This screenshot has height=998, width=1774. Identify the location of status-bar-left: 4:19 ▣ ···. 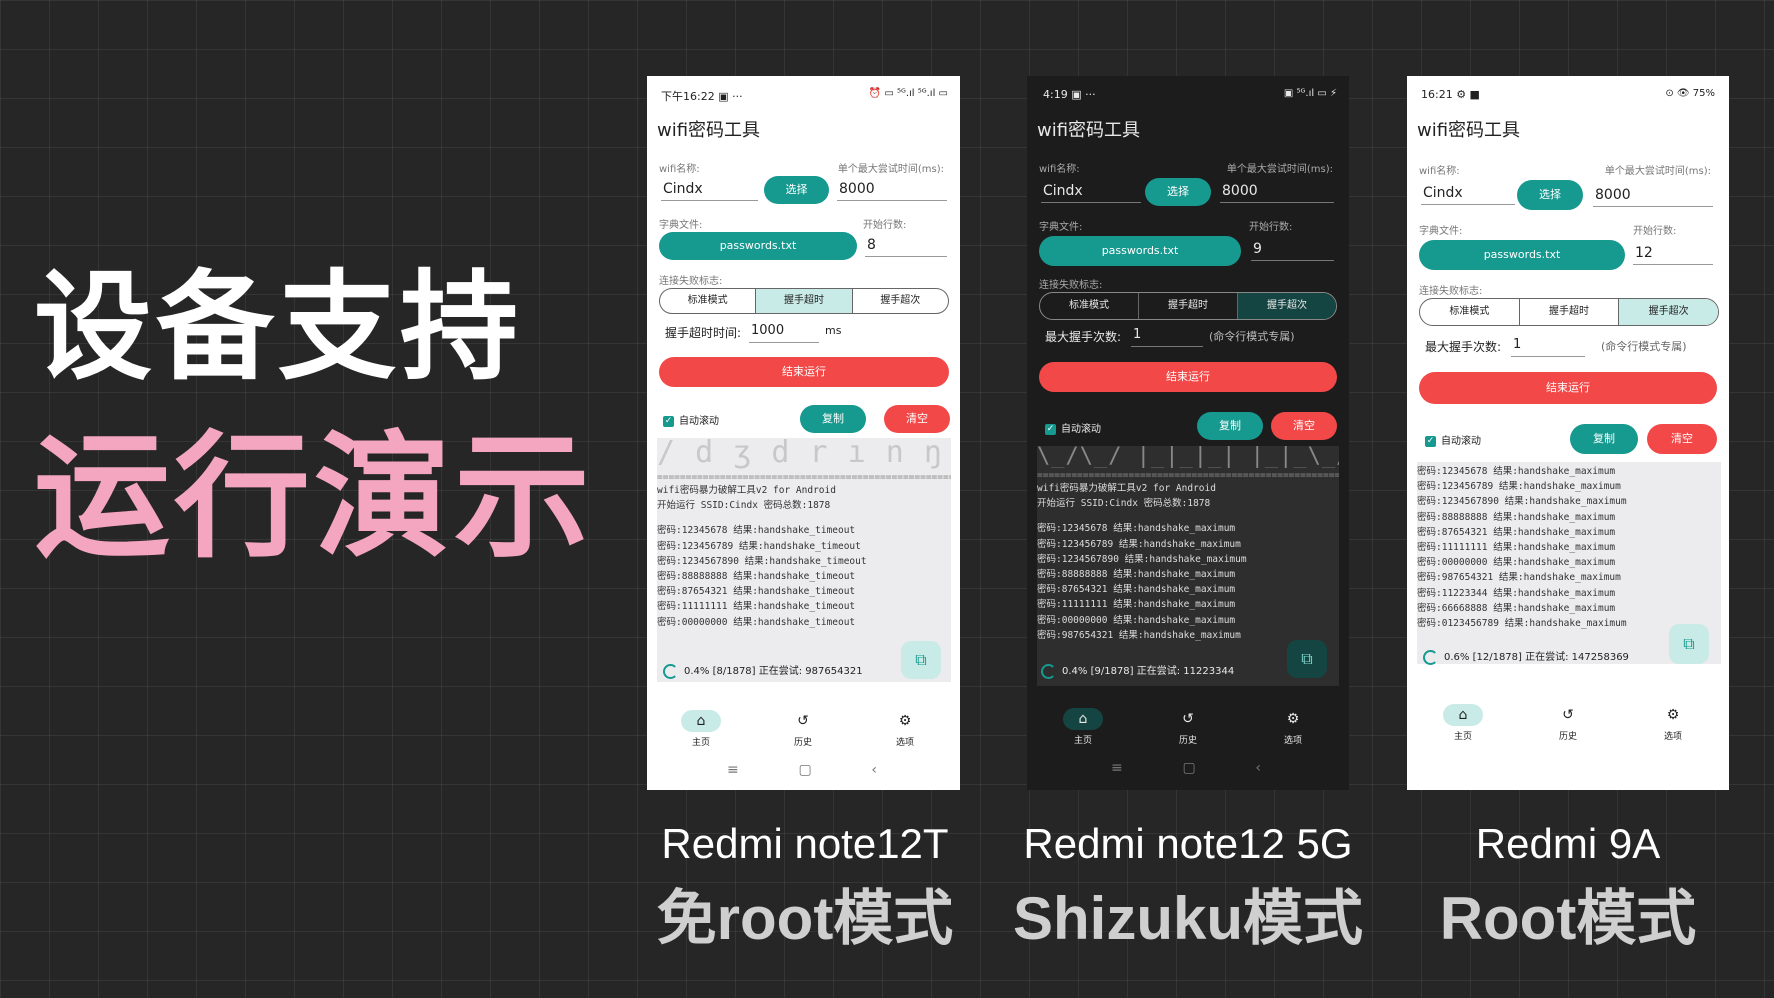
(1069, 94).